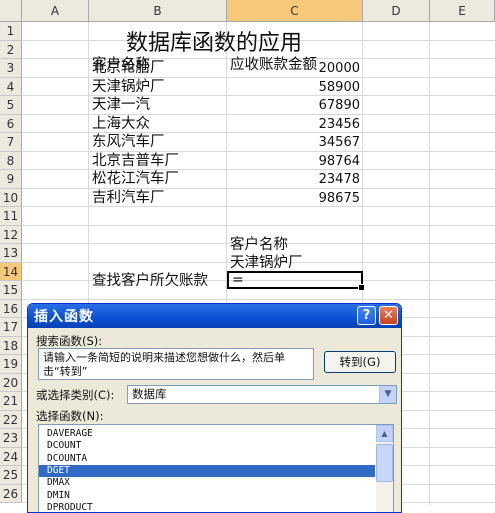  What do you see at coordinates (11, 68) in the screenshot?
I see `row-header-3: 3` at bounding box center [11, 68].